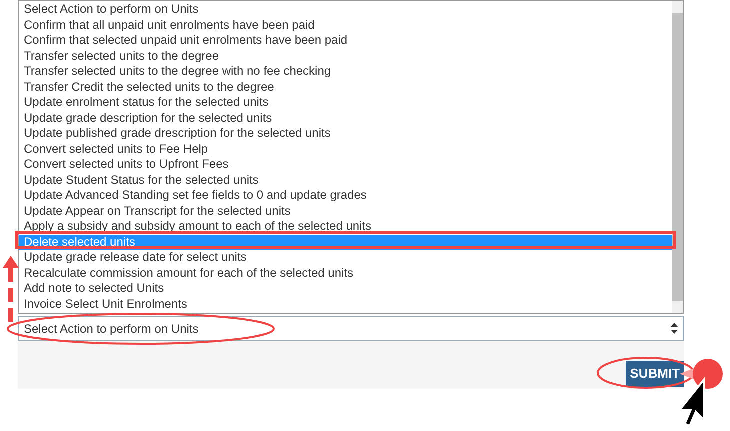  I want to click on list-option: Transfer Credit the selected units to the degree, so click(345, 87).